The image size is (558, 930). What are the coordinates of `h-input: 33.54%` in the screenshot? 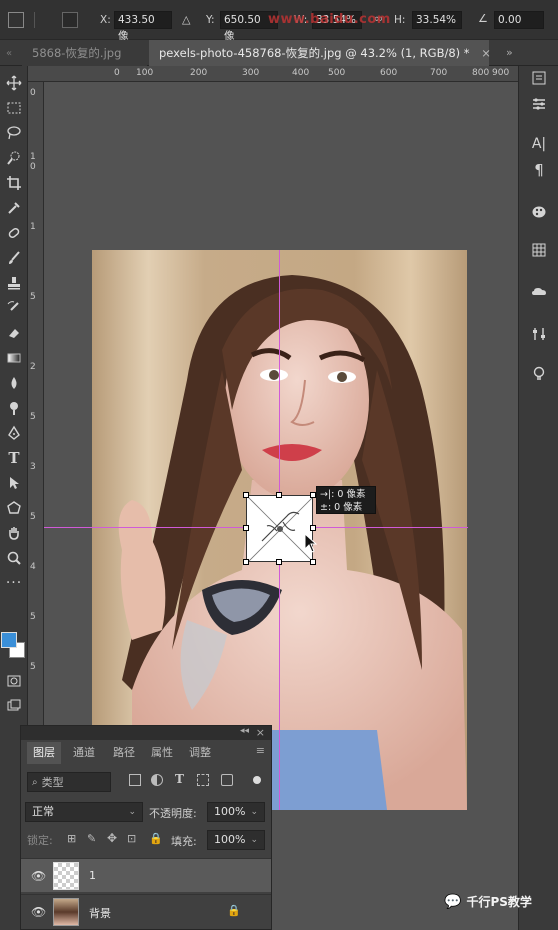 It's located at (437, 20).